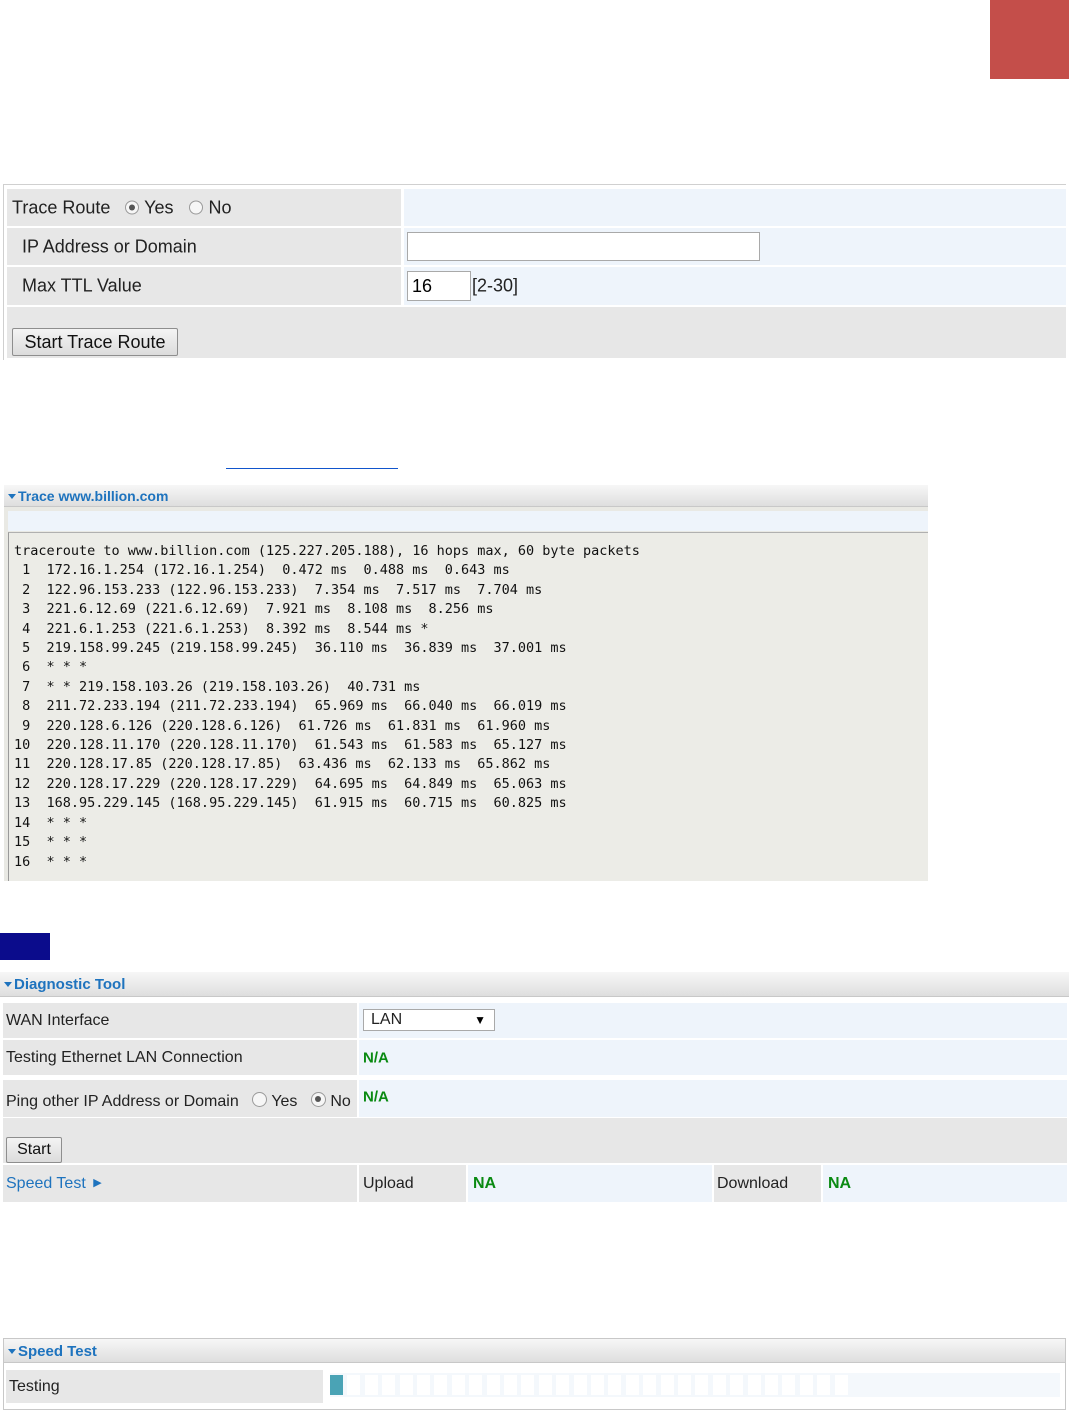  I want to click on ping-label: Ping other IP Address or Domain, so click(122, 1102).